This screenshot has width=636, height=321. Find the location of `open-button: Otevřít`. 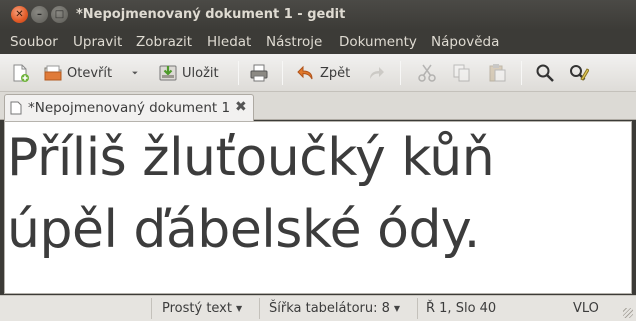

open-button: Otevřít is located at coordinates (77, 73).